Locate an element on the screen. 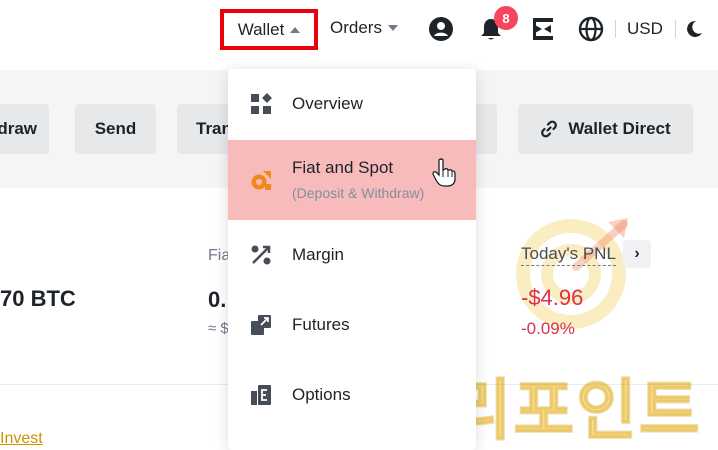 The height and width of the screenshot is (450, 718). transfer-label: Tran is located at coordinates (214, 128).